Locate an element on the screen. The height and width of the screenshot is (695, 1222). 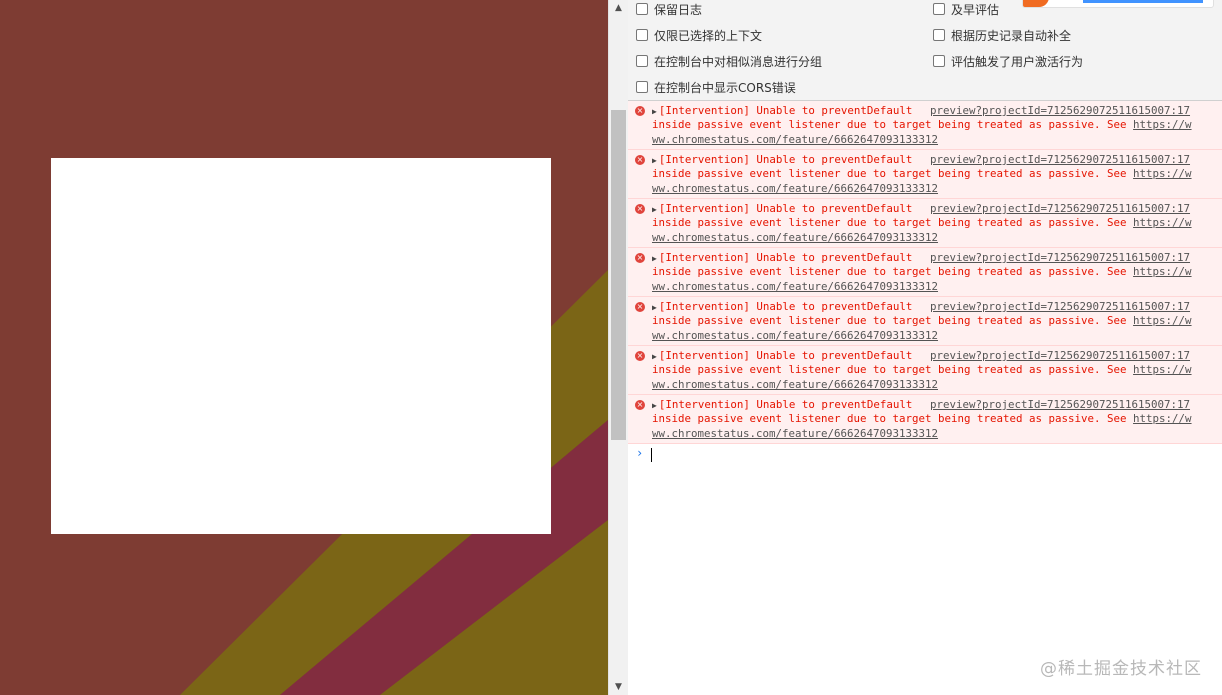
logo-blue-mark is located at coordinates (1143, 1).